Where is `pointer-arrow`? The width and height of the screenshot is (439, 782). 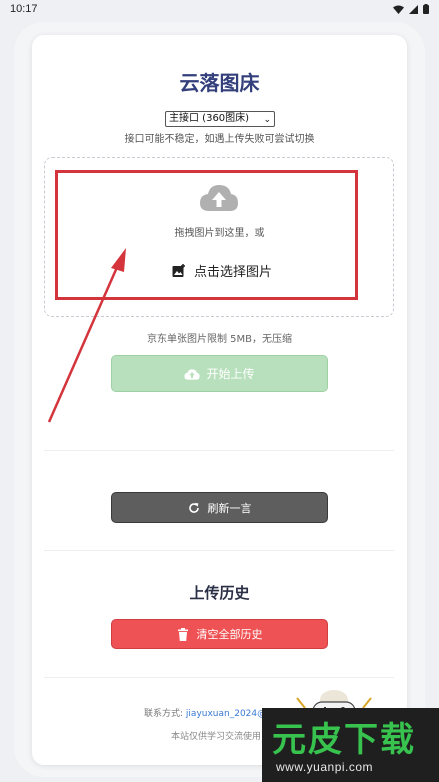
pointer-arrow is located at coordinates (86, 335).